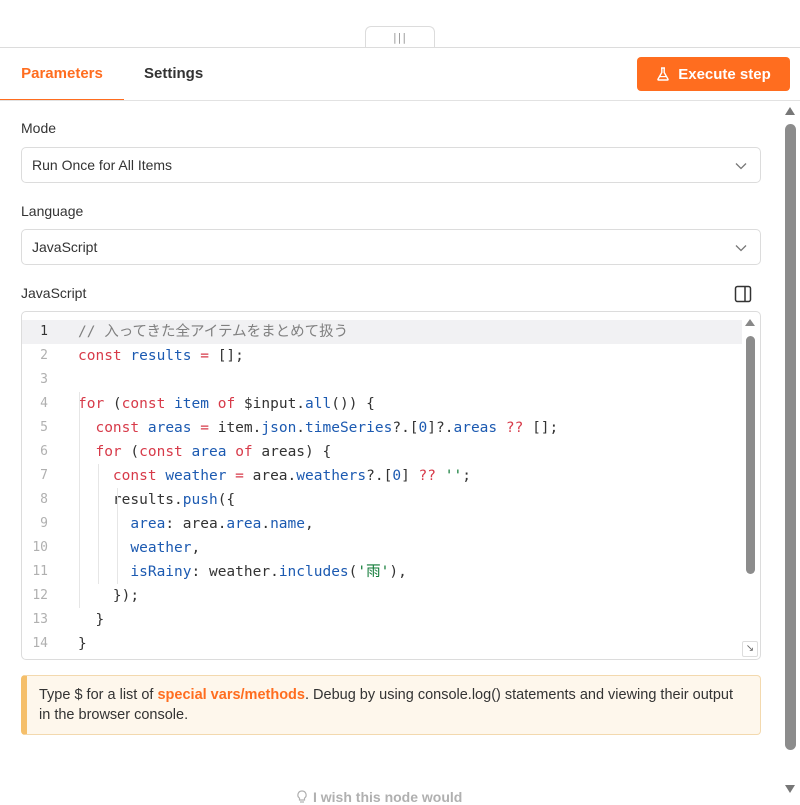 This screenshot has width=800, height=805. What do you see at coordinates (302, 796) in the screenshot?
I see `lightbulb-icon` at bounding box center [302, 796].